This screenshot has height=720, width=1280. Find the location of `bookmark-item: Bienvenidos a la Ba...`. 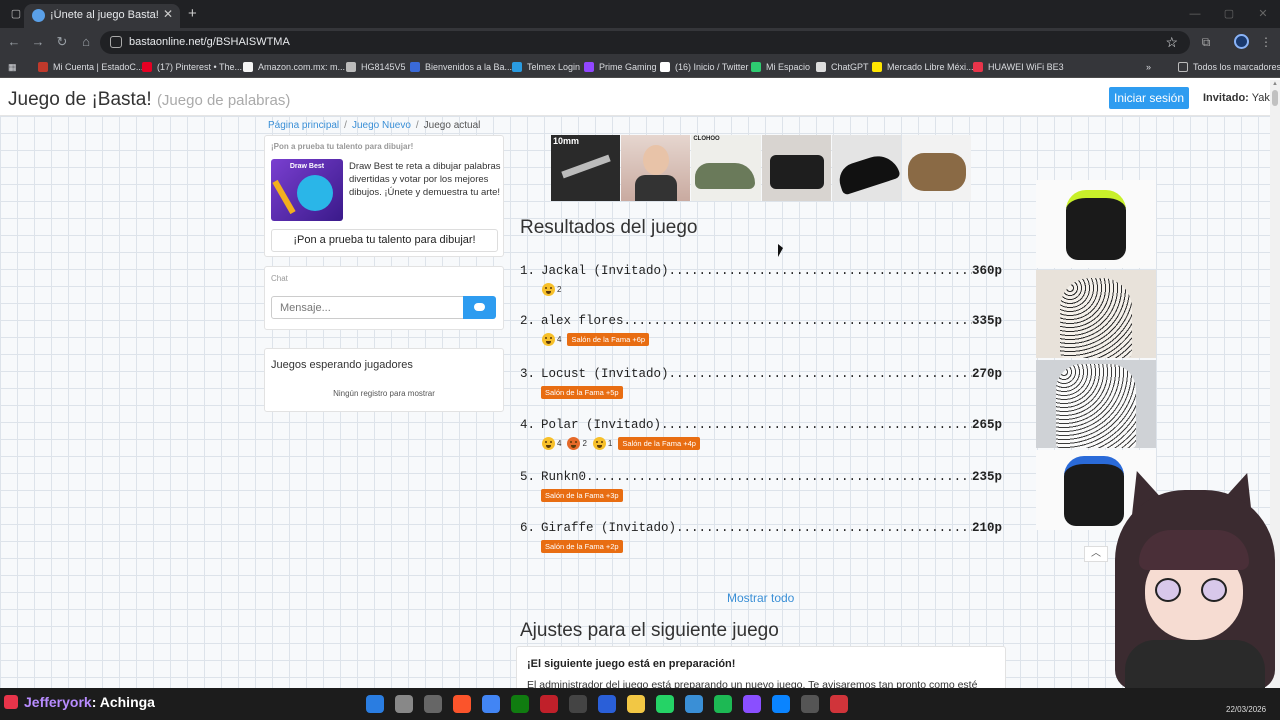

bookmark-item: Bienvenidos a la Ba... is located at coordinates (461, 67).